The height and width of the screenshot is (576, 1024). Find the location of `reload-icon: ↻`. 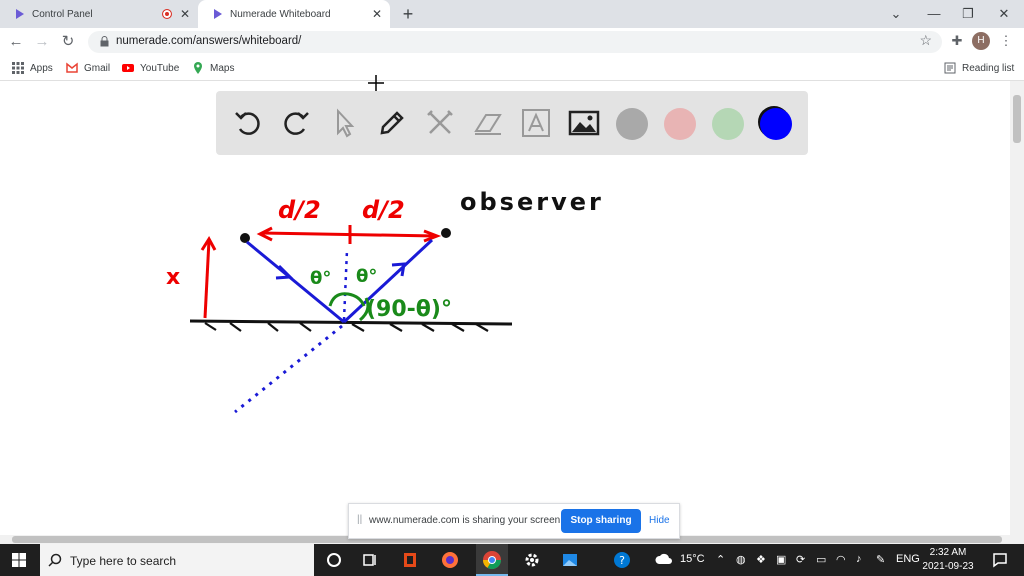

reload-icon: ↻ is located at coordinates (68, 42).